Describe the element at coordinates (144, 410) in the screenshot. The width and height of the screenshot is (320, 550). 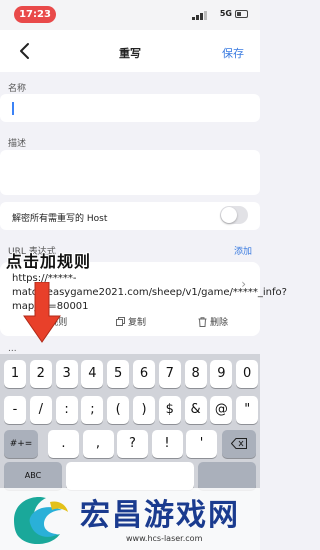
I see `keyboard-key: )` at that location.